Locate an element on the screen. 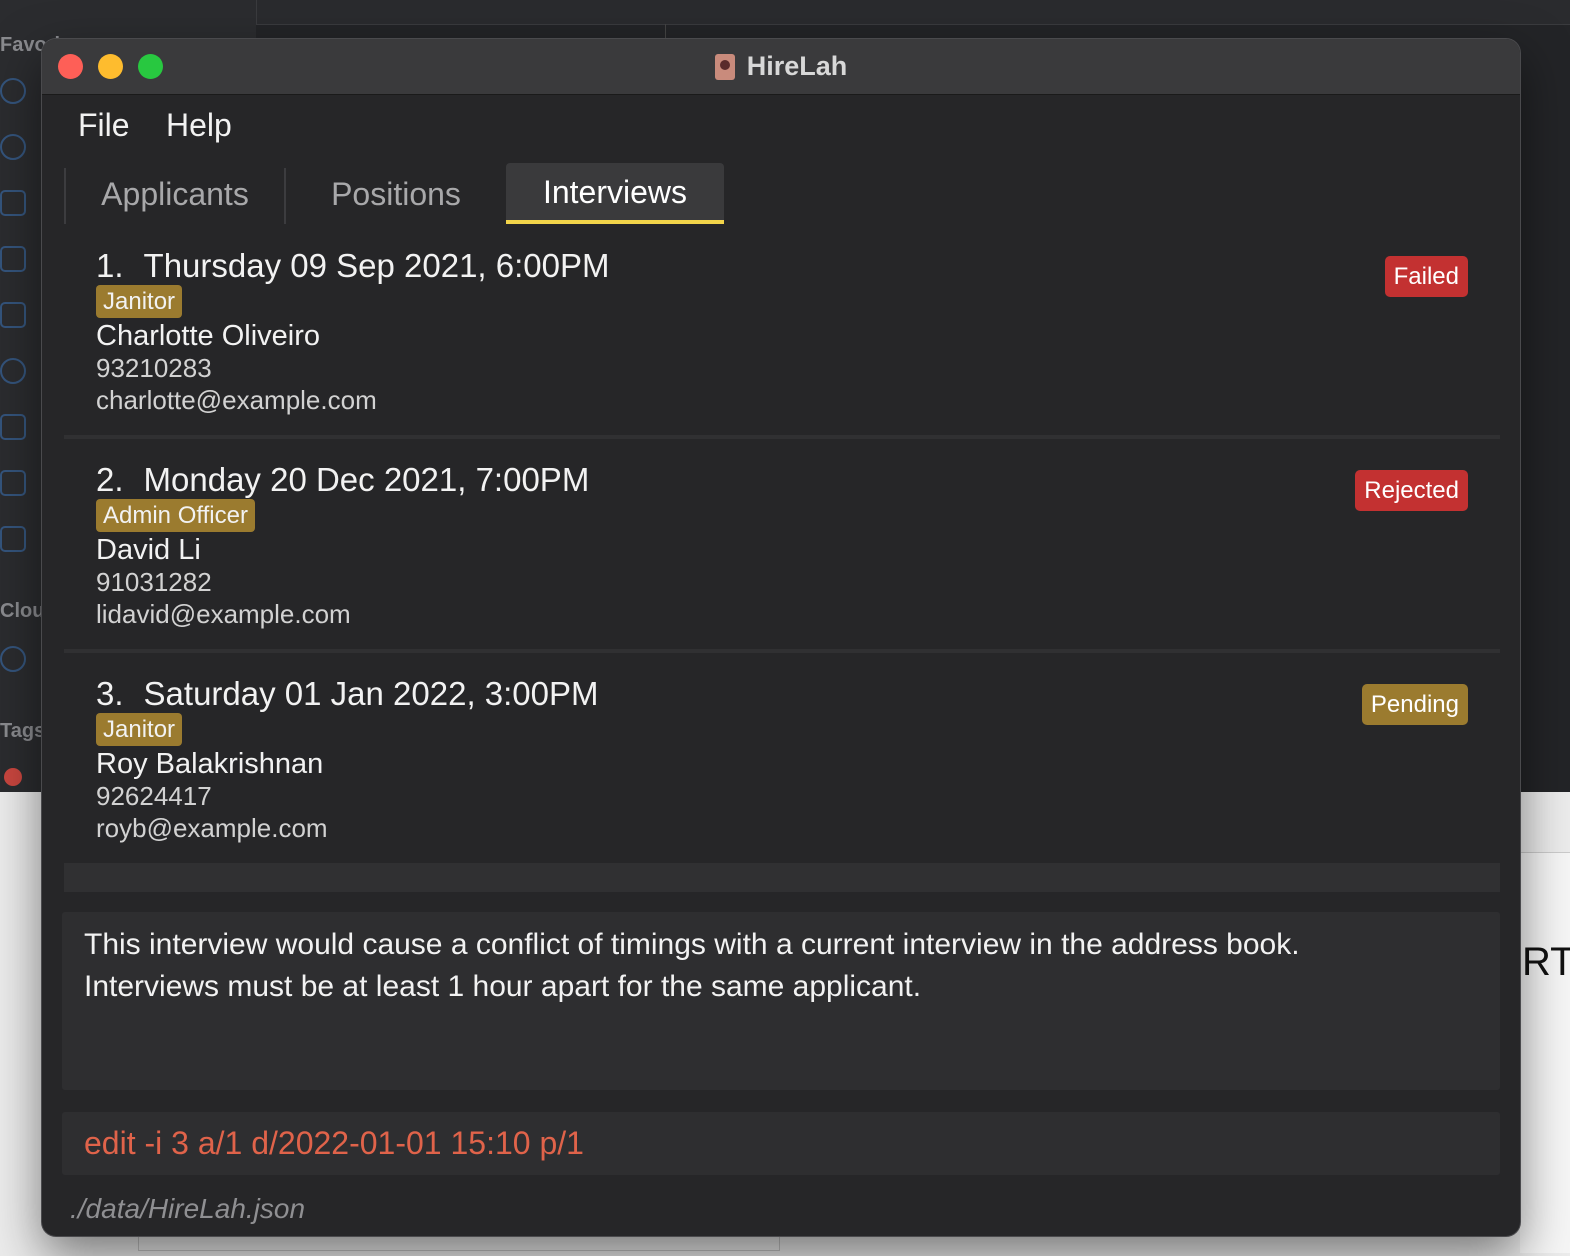  title-bar: HireLah is located at coordinates (781, 67).